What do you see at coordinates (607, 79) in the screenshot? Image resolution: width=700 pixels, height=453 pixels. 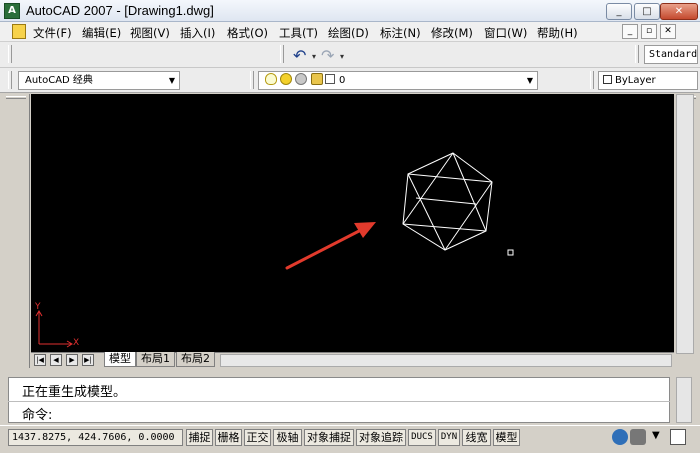 I see `color-swatch` at bounding box center [607, 79].